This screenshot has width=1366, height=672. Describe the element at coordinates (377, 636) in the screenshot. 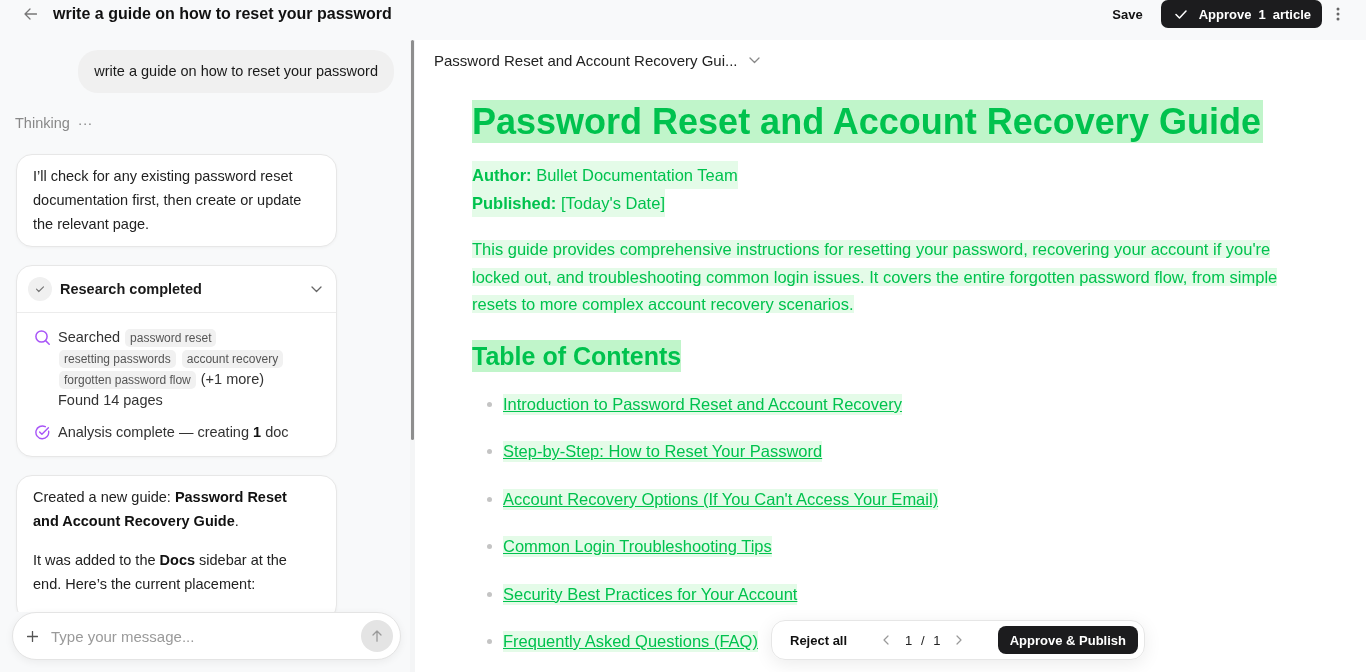

I see `arrow-up-icon` at that location.